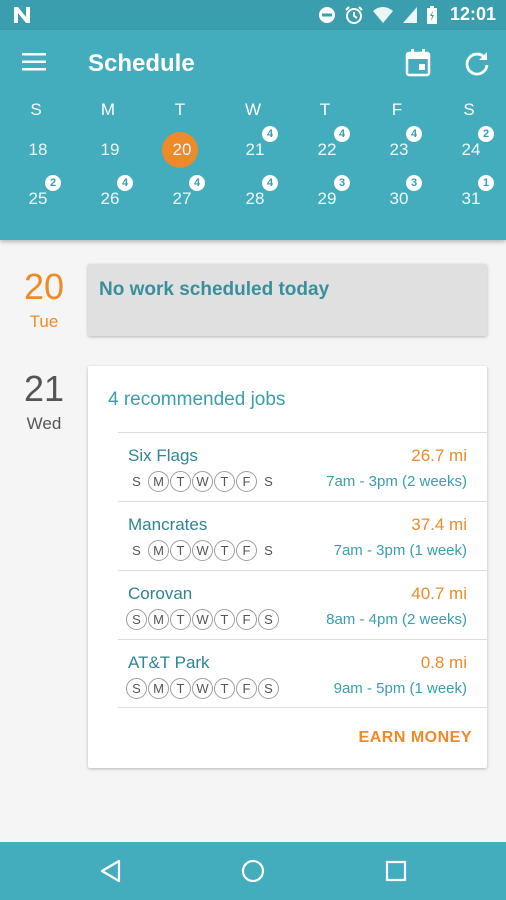 This screenshot has width=506, height=900. What do you see at coordinates (400, 688) in the screenshot?
I see `job-time: 9am - 5pm (1 week)` at bounding box center [400, 688].